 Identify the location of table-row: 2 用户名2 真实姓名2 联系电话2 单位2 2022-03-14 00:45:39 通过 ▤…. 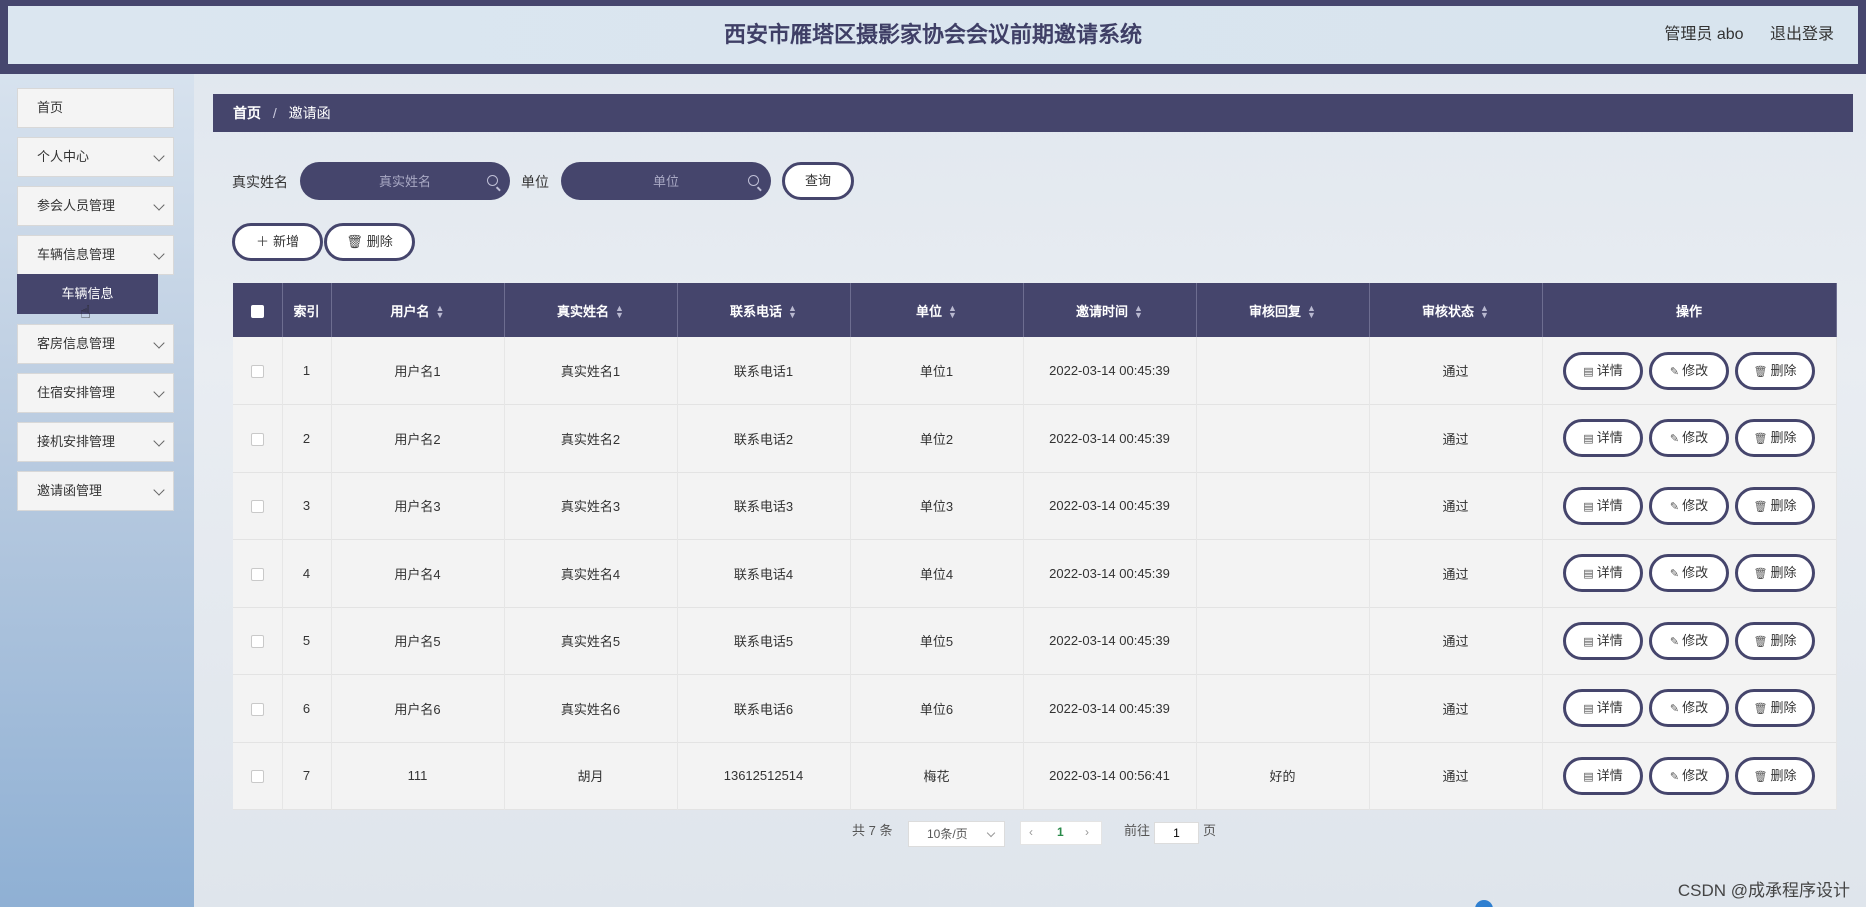
(1035, 438).